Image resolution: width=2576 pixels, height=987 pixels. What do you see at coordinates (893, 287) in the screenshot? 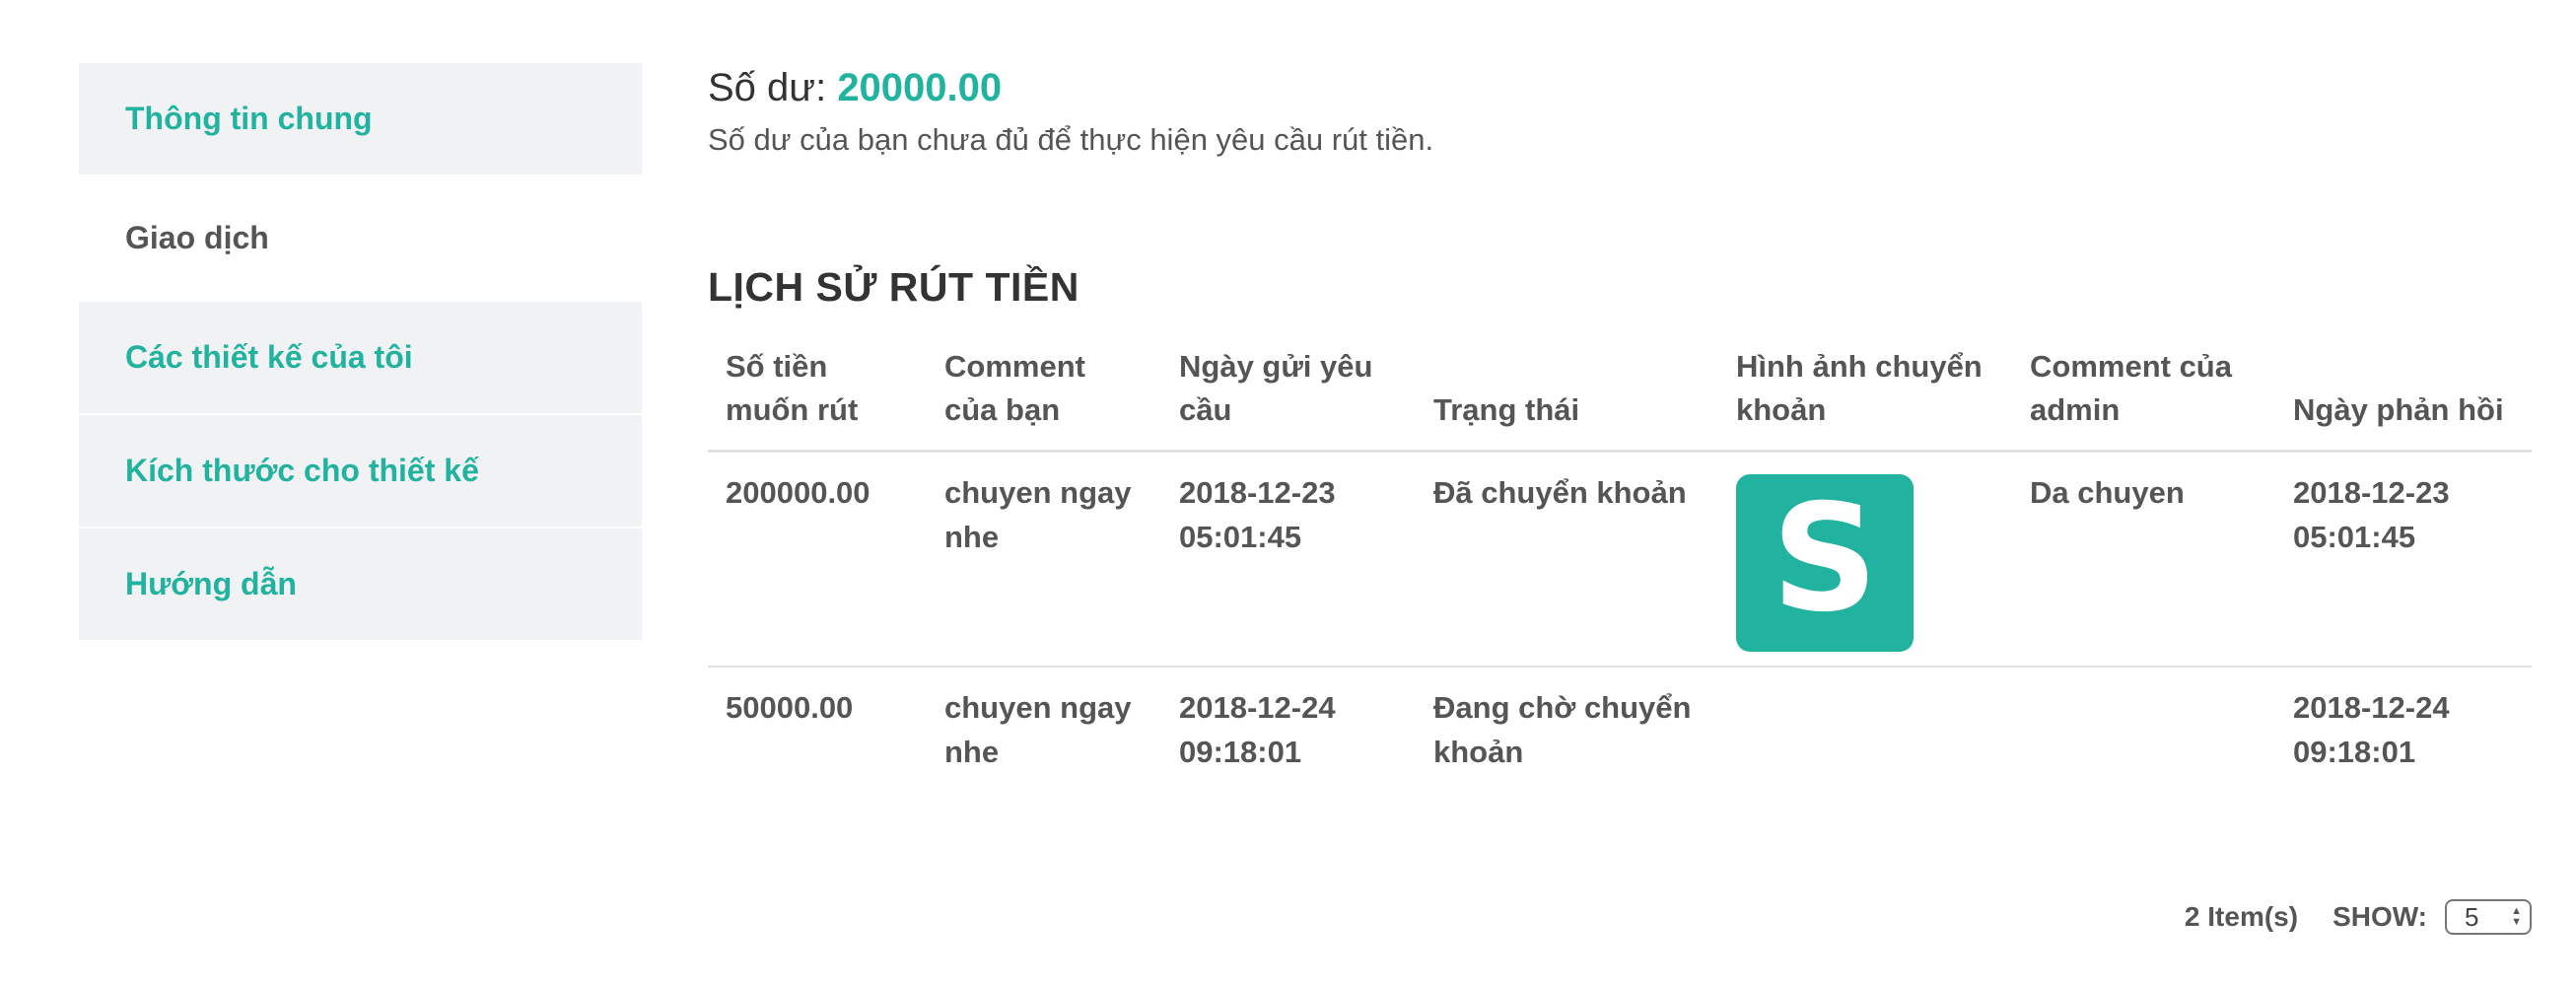
I see `withdrawal-history-title: LỊCH SỬ RÚT TIỀN` at bounding box center [893, 287].